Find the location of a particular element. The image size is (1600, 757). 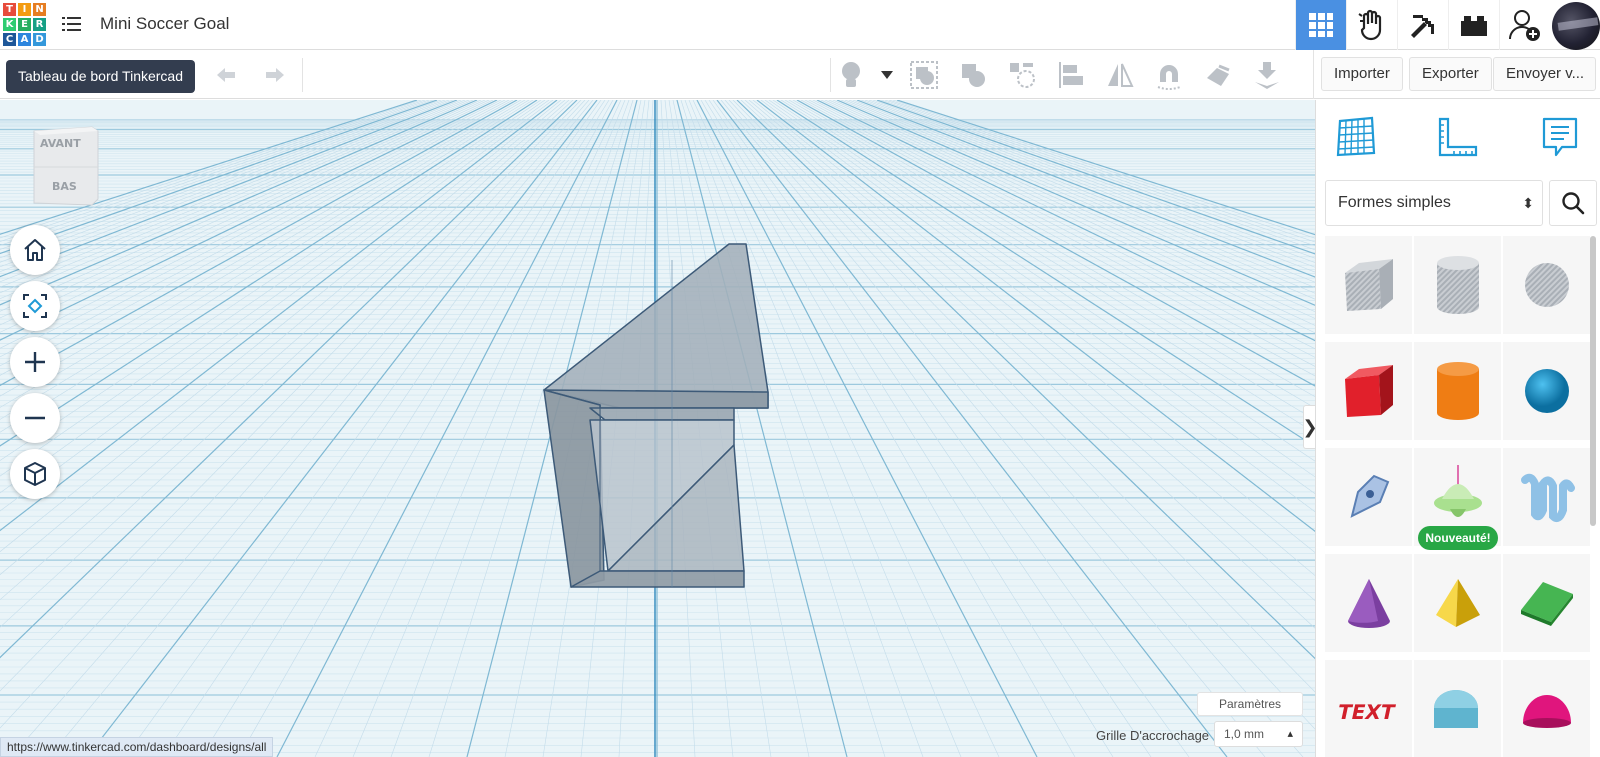

workplane-magnet-icon is located at coordinates (1168, 75).